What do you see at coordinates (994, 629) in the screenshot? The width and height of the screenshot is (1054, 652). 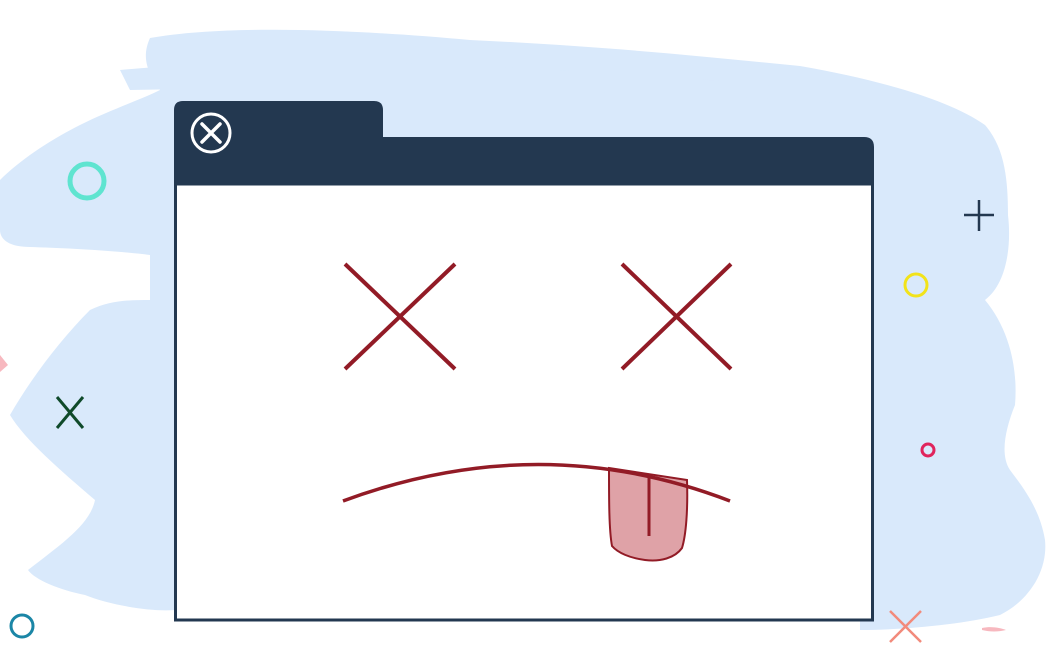 I see `pink-edge-dash-right` at bounding box center [994, 629].